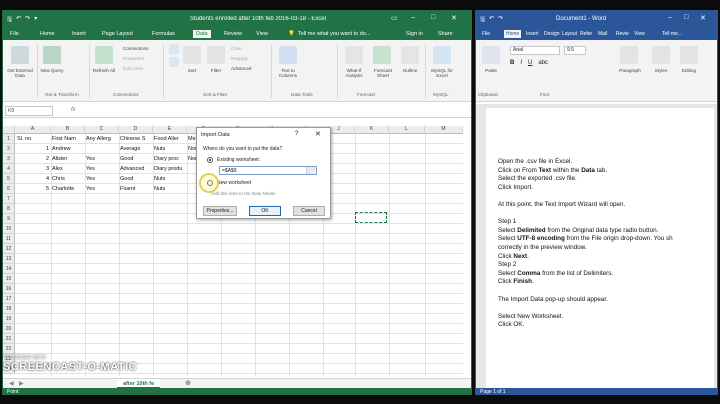 Image resolution: width=720 pixels, height=404 pixels. Describe the element at coordinates (9, 329) in the screenshot. I see `row-header: 20` at that location.